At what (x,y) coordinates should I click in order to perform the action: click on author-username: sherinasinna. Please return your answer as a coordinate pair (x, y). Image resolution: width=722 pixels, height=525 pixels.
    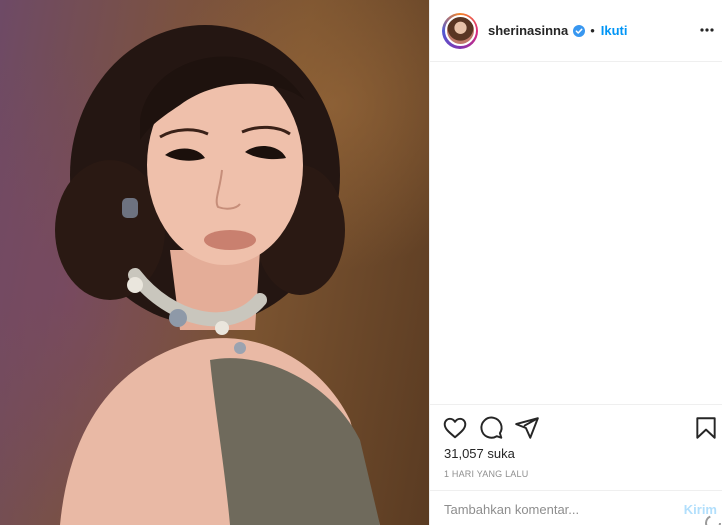
    Looking at the image, I should click on (528, 30).